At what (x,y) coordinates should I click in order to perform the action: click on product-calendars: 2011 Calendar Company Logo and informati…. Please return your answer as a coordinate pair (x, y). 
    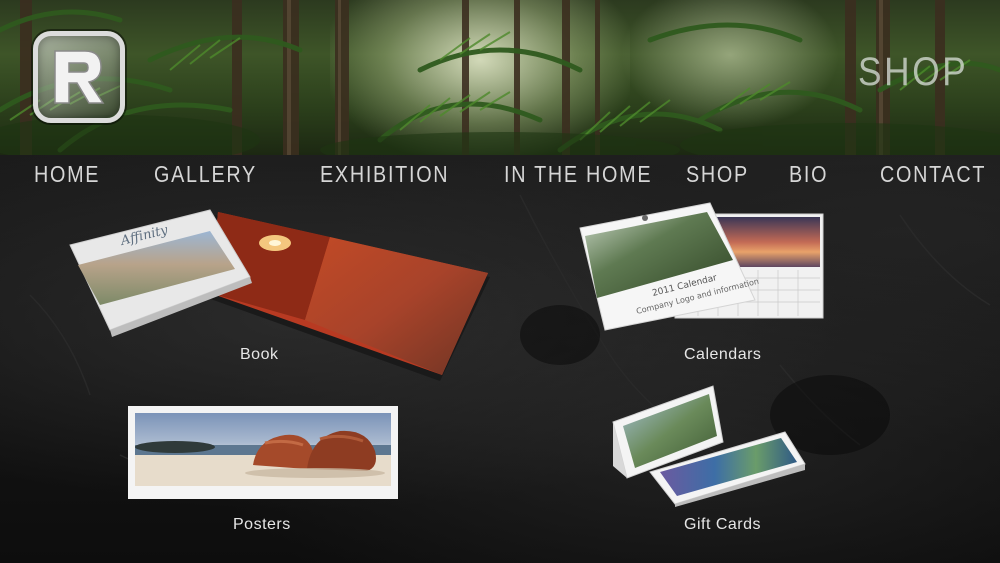
    Looking at the image, I should click on (702, 266).